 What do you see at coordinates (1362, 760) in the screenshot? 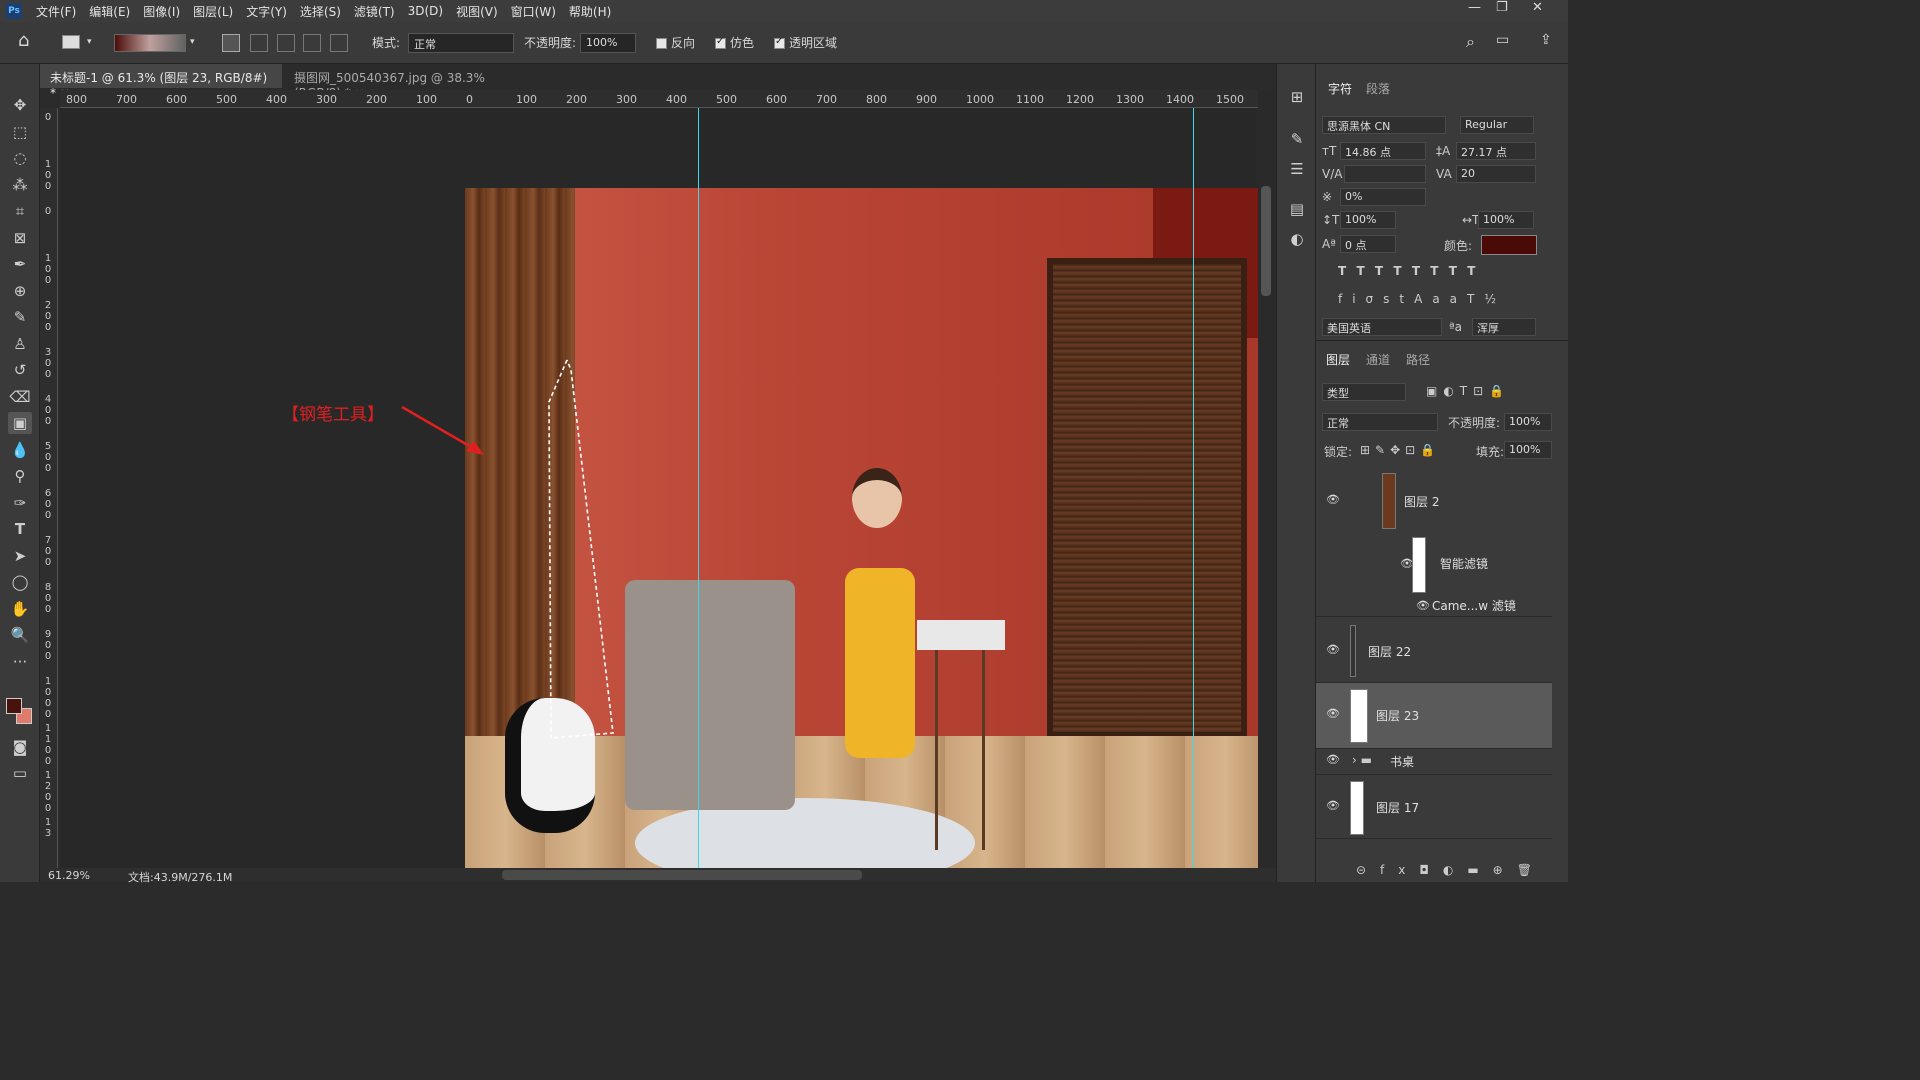
I see `folder-icon: › ▬` at bounding box center [1362, 760].